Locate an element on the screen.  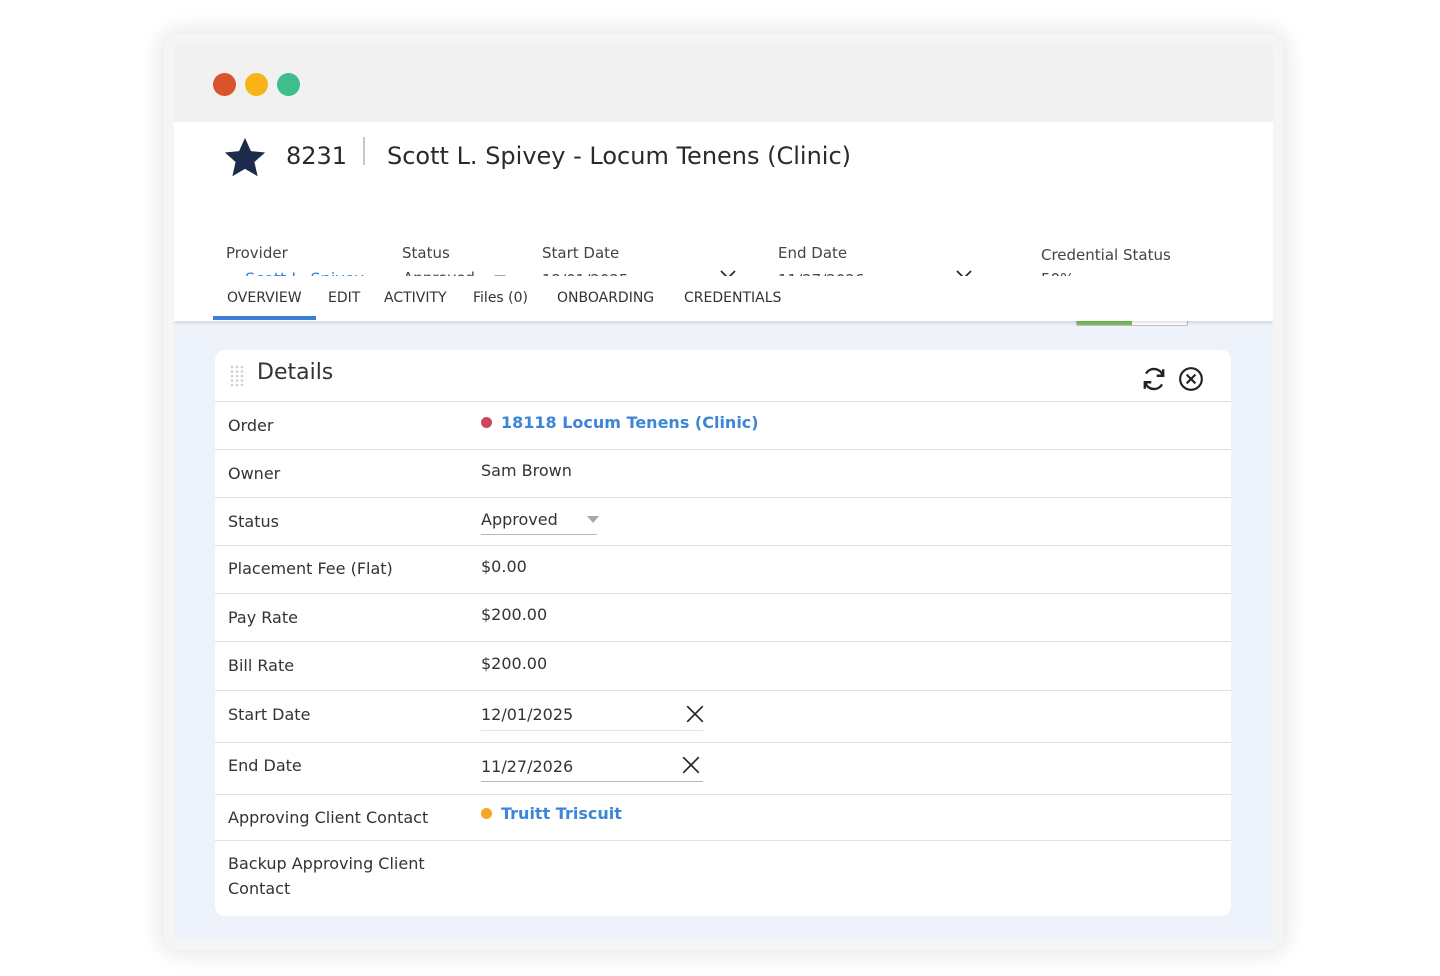
details-row-status: Status Approved is located at coordinates (723, 522).